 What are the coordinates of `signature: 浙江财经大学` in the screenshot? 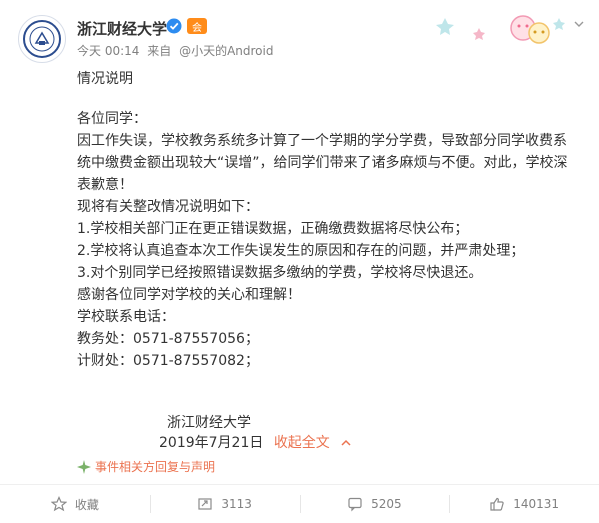 It's located at (209, 423).